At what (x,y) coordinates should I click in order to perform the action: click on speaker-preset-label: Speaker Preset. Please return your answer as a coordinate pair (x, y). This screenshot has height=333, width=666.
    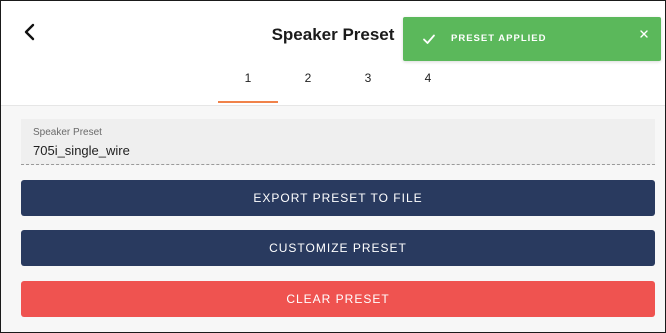
    Looking at the image, I should click on (67, 132).